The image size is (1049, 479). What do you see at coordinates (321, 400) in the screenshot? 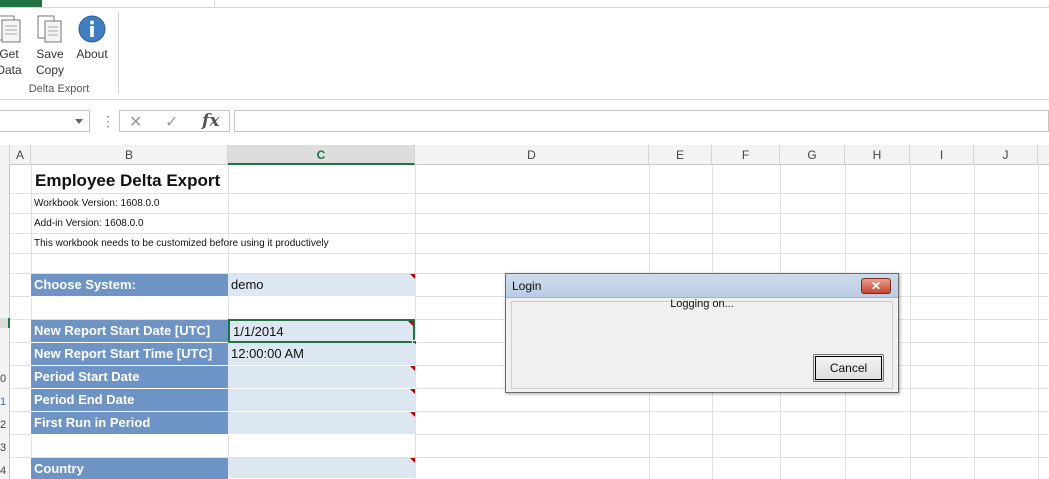
I see `period-end-value` at bounding box center [321, 400].